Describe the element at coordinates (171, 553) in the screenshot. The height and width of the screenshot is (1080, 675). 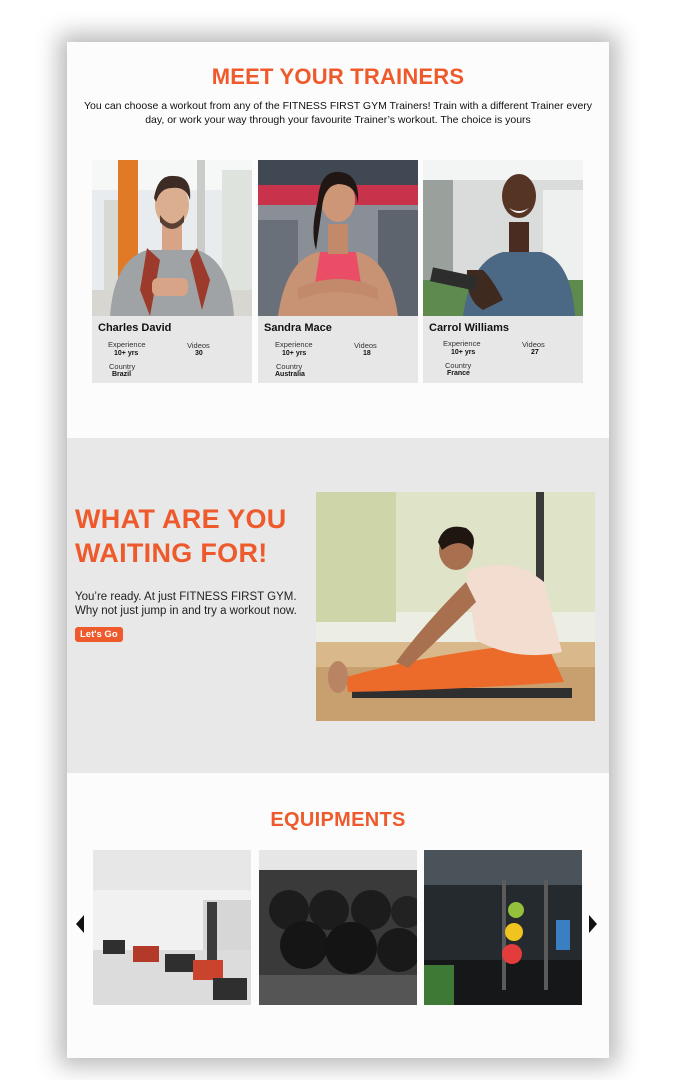
I see `cta-title-line2: WAITING FOR!` at that location.